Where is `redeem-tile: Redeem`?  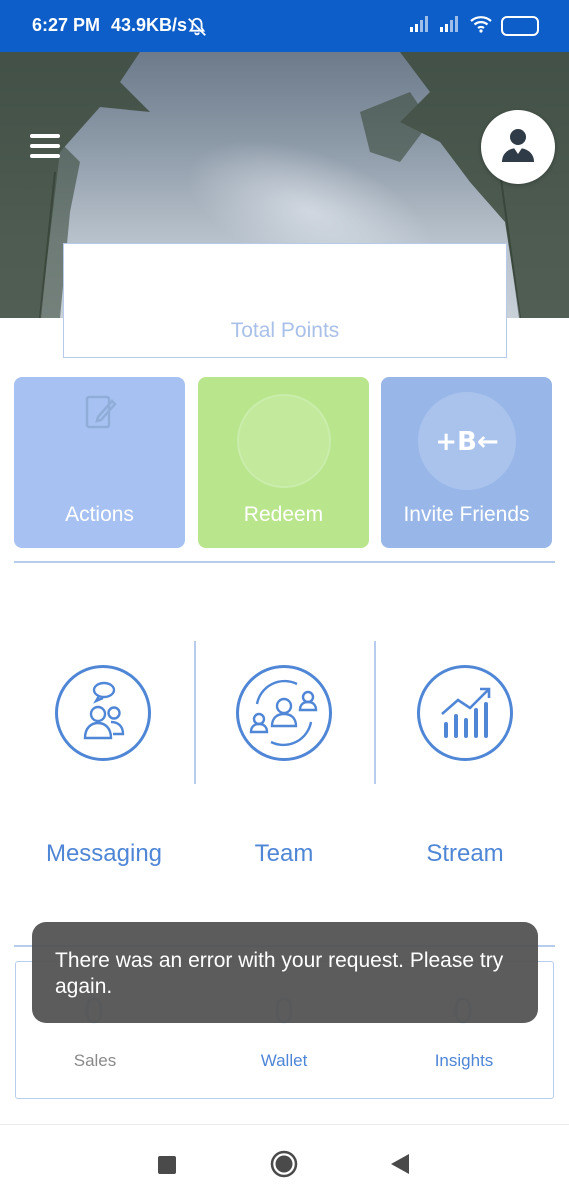 redeem-tile: Redeem is located at coordinates (283, 462).